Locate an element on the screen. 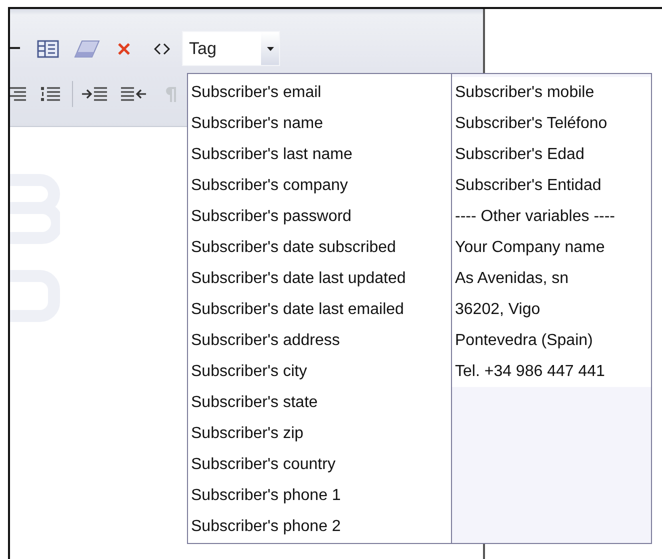  tag-dropdown: Tag is located at coordinates (231, 48).